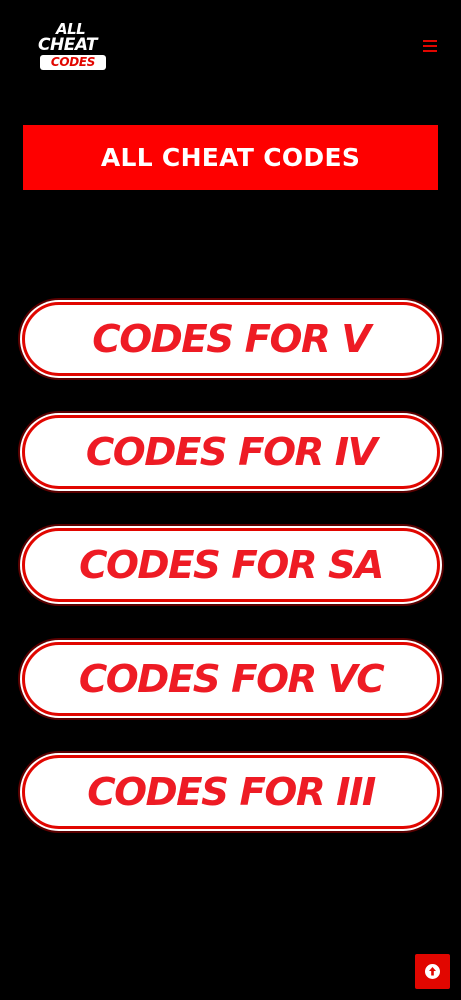 The image size is (461, 1000). I want to click on button-label: CODES FOR V, so click(231, 339).